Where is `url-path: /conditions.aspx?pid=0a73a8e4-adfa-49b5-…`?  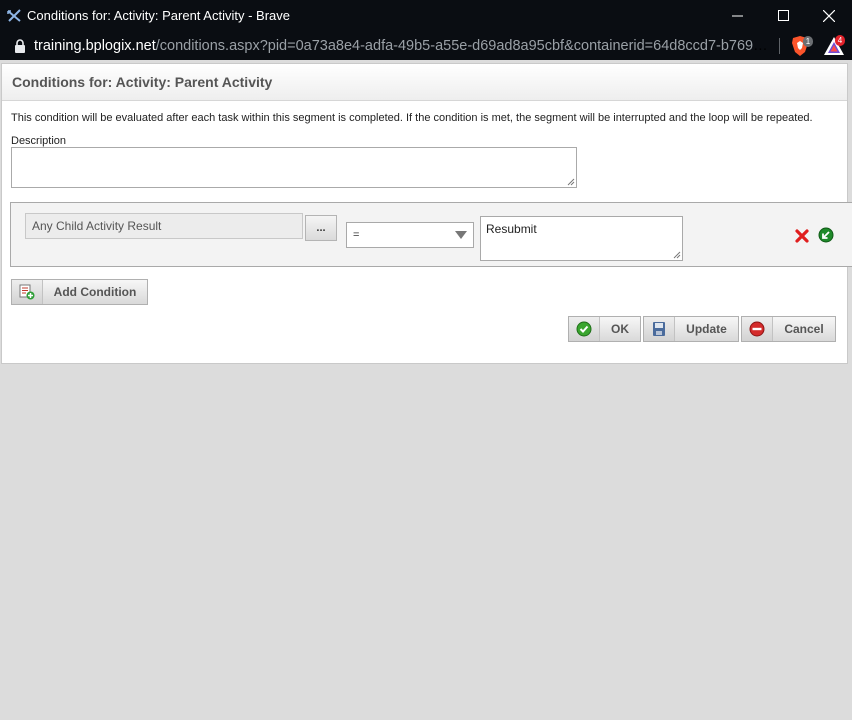
url-path: /conditions.aspx?pid=0a73a8e4-adfa-49b5-… is located at coordinates (461, 45).